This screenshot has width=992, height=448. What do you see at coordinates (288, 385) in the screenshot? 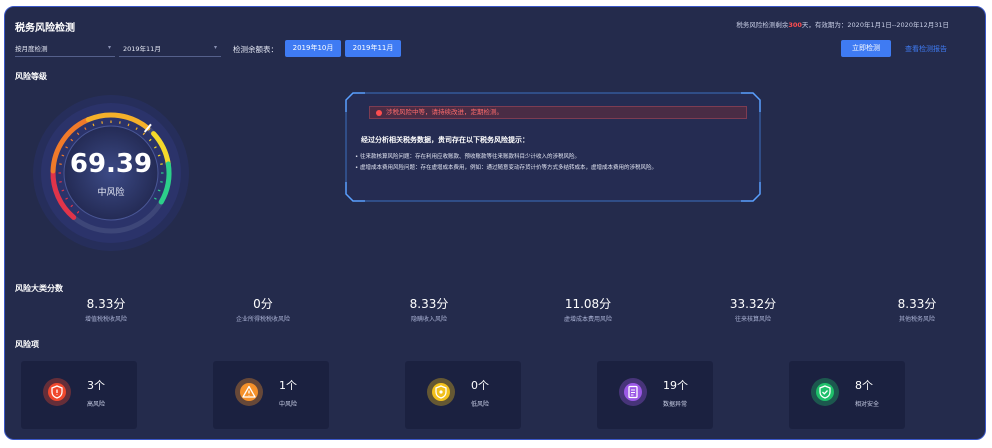
I see `risk-card-count: 1个` at bounding box center [288, 385].